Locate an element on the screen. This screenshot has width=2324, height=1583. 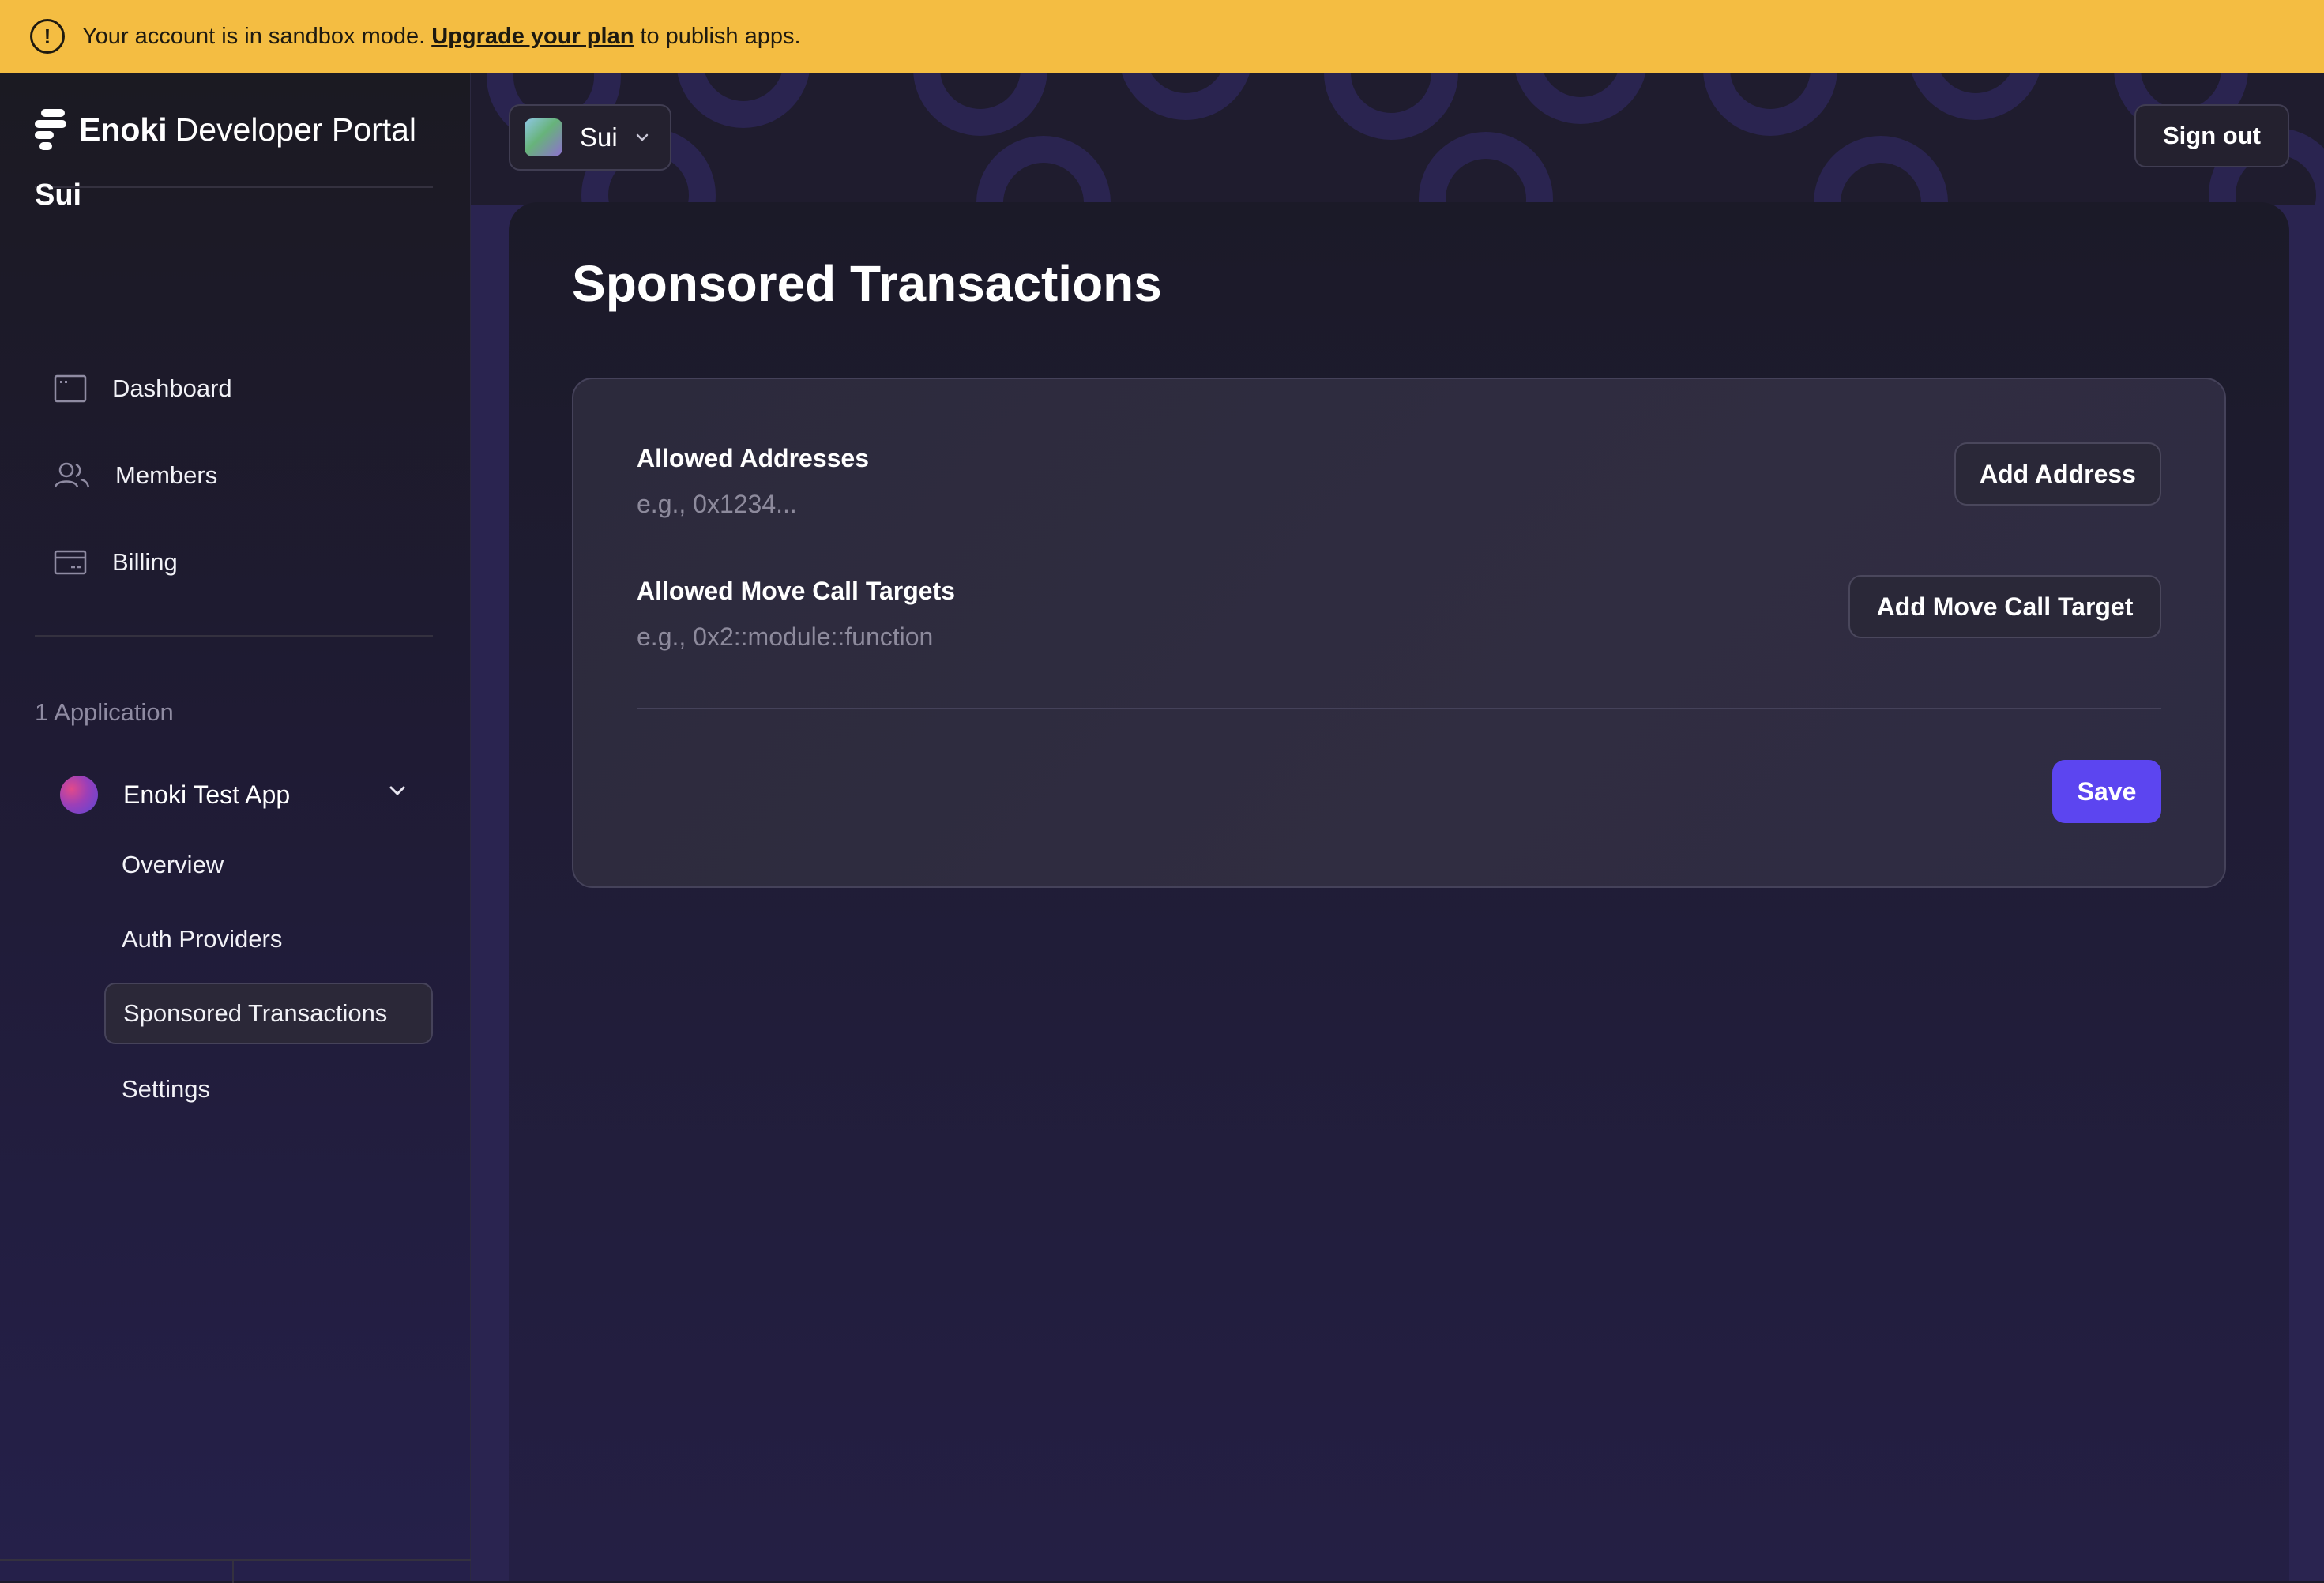
app-nav-label: Sponsored Transactions is located at coordinates (255, 1013).